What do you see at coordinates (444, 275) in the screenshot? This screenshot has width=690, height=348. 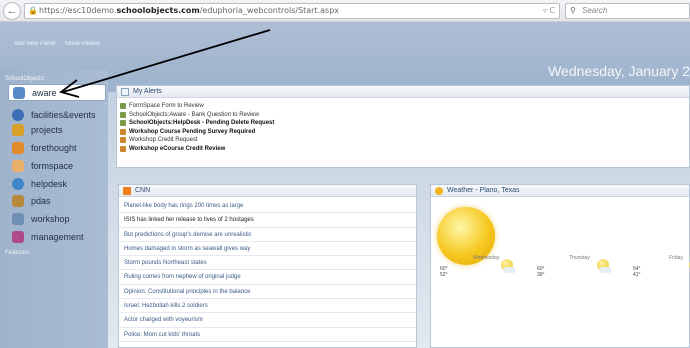 I see `weather-low: 52°` at bounding box center [444, 275].